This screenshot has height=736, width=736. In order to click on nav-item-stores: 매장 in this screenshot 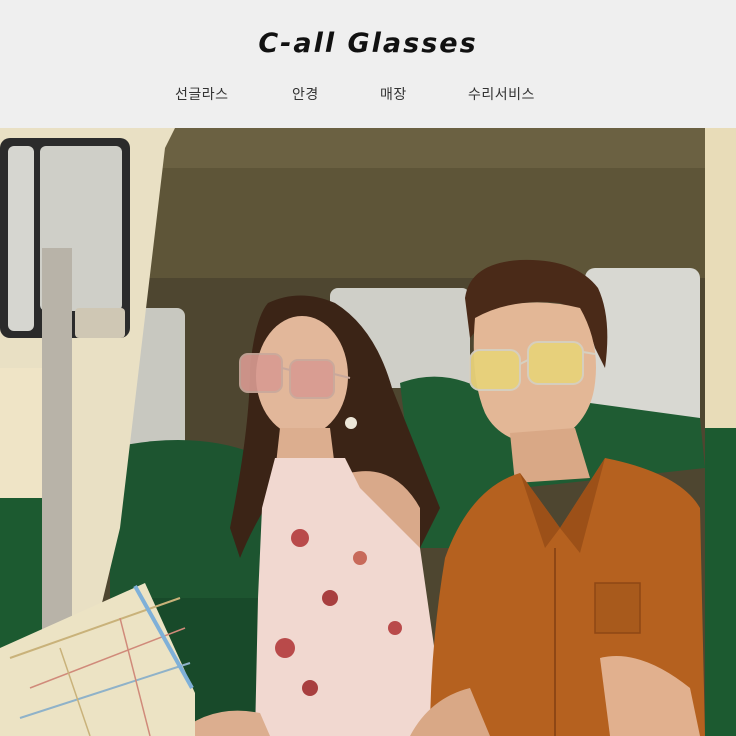, I will do `click(393, 94)`.